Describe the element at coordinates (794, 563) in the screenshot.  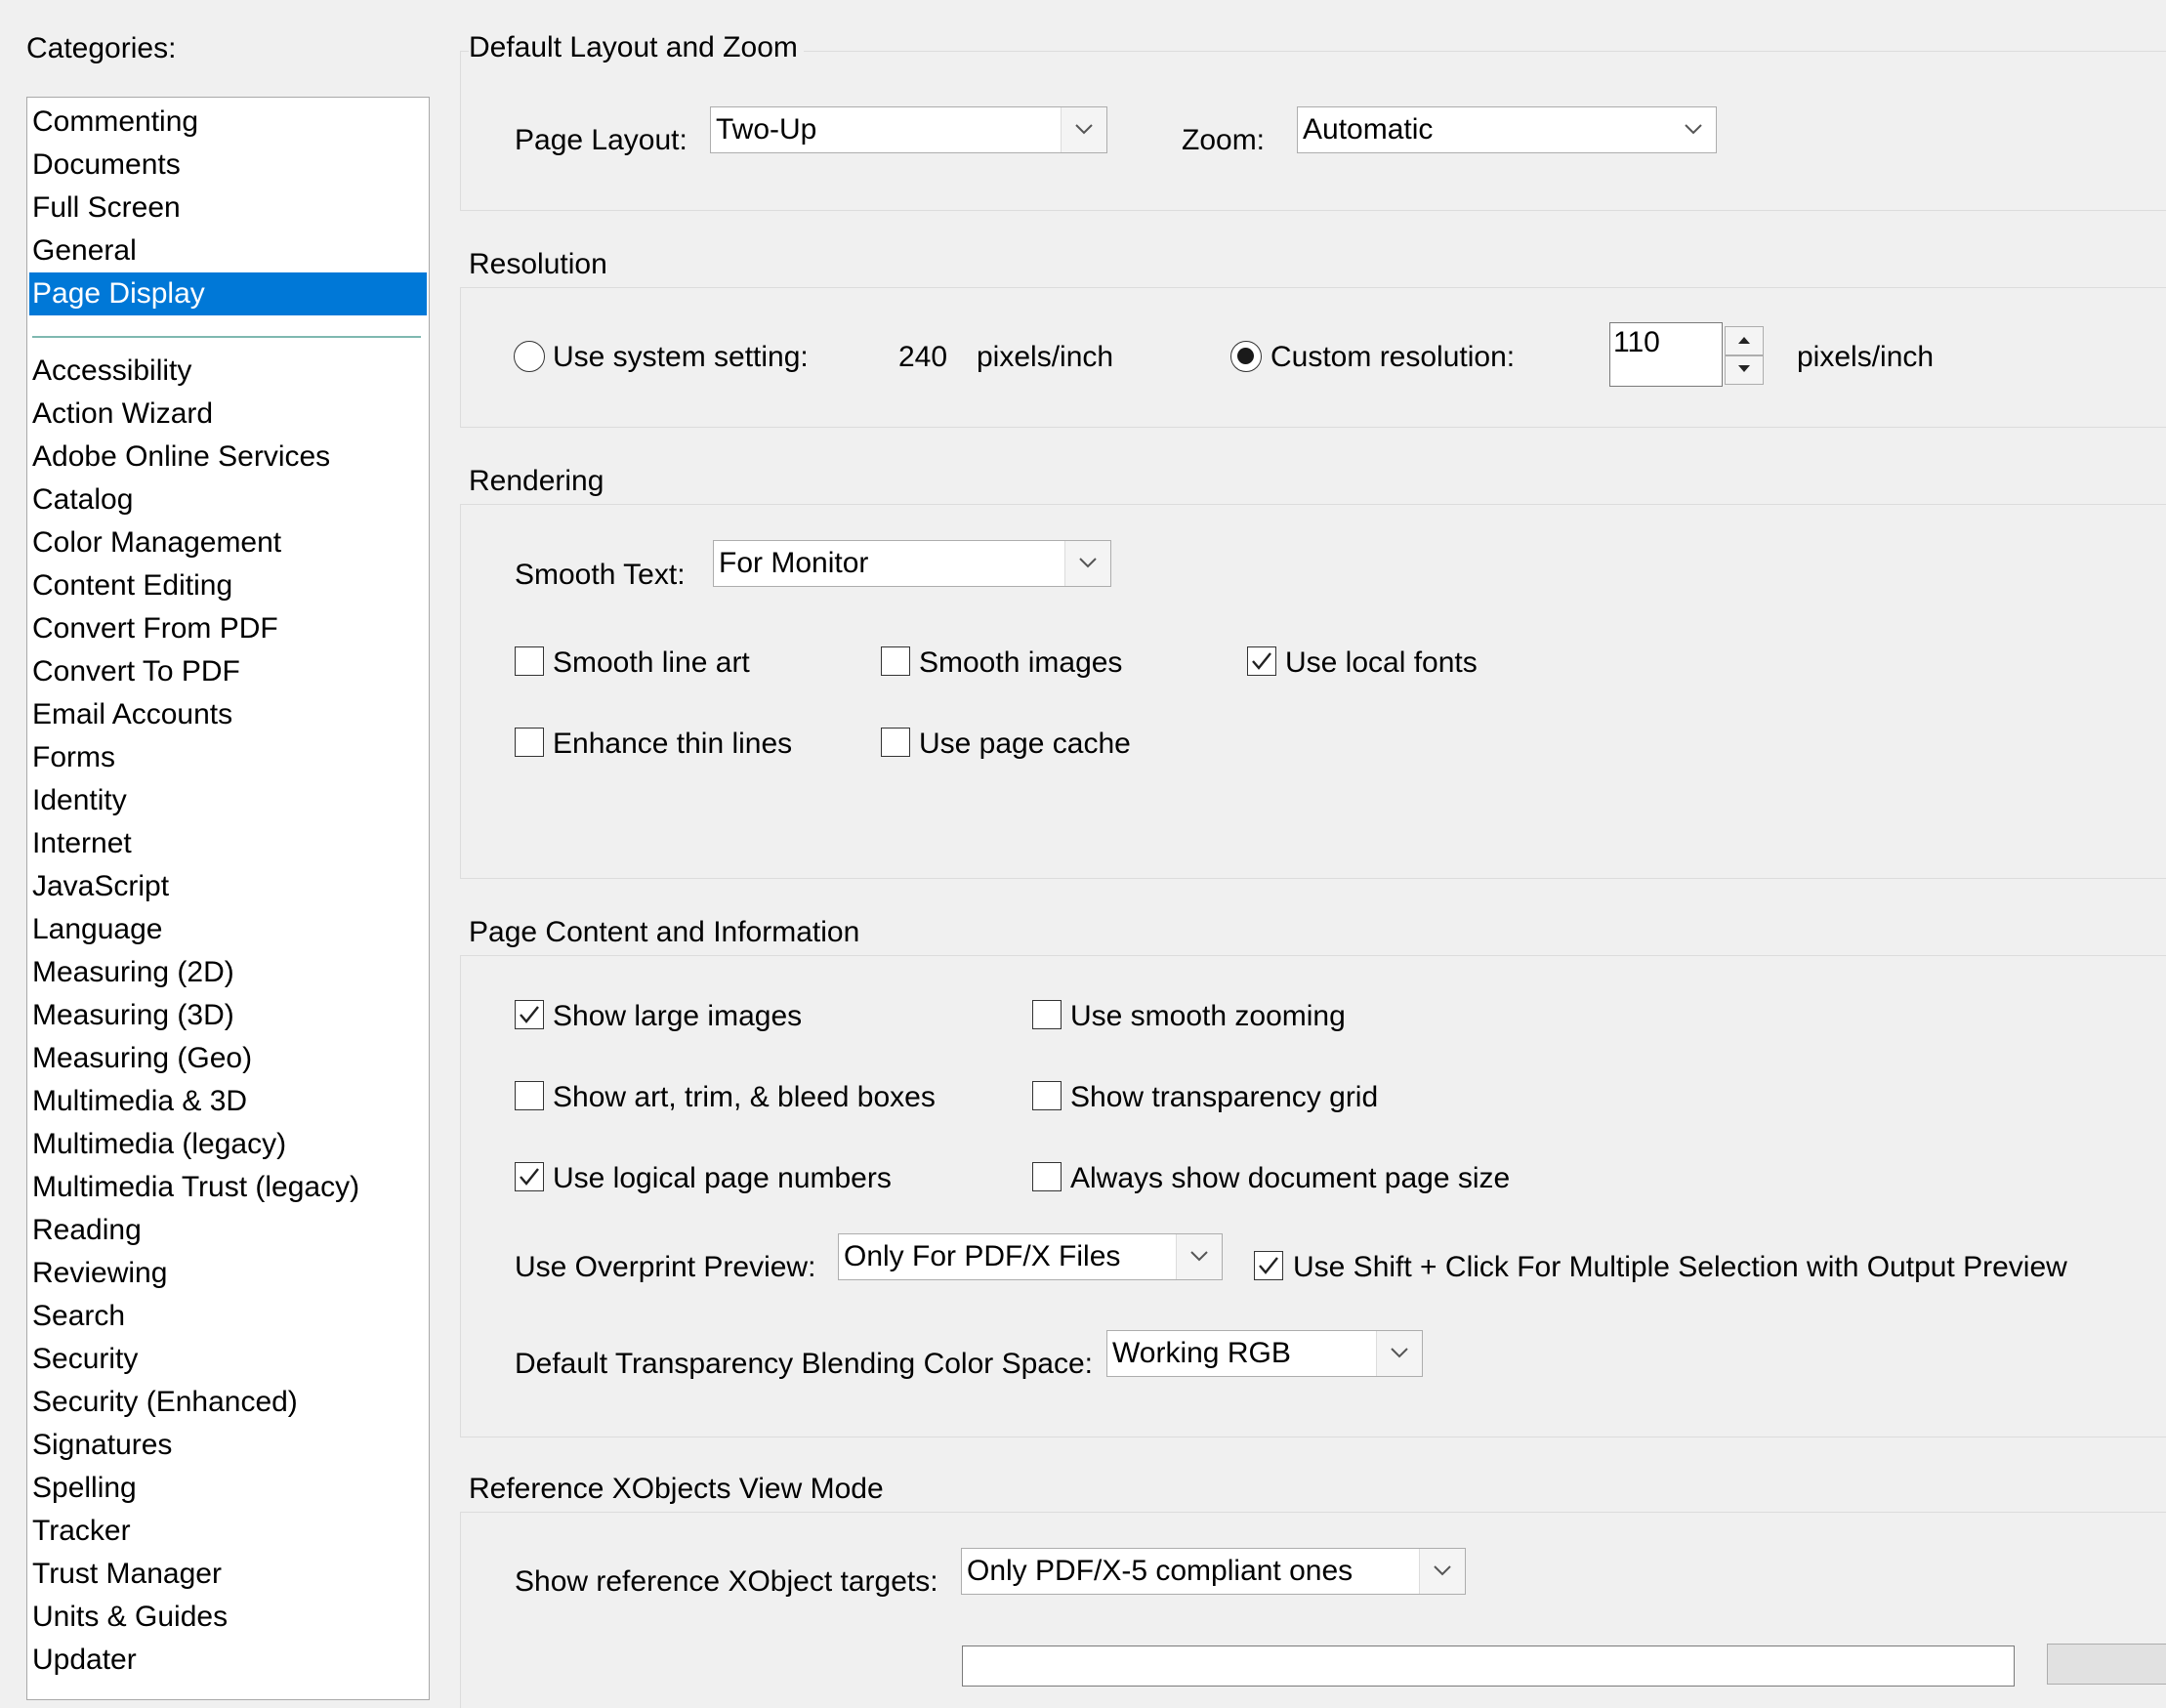
I see `smooth-text-value: For Monitor` at that location.